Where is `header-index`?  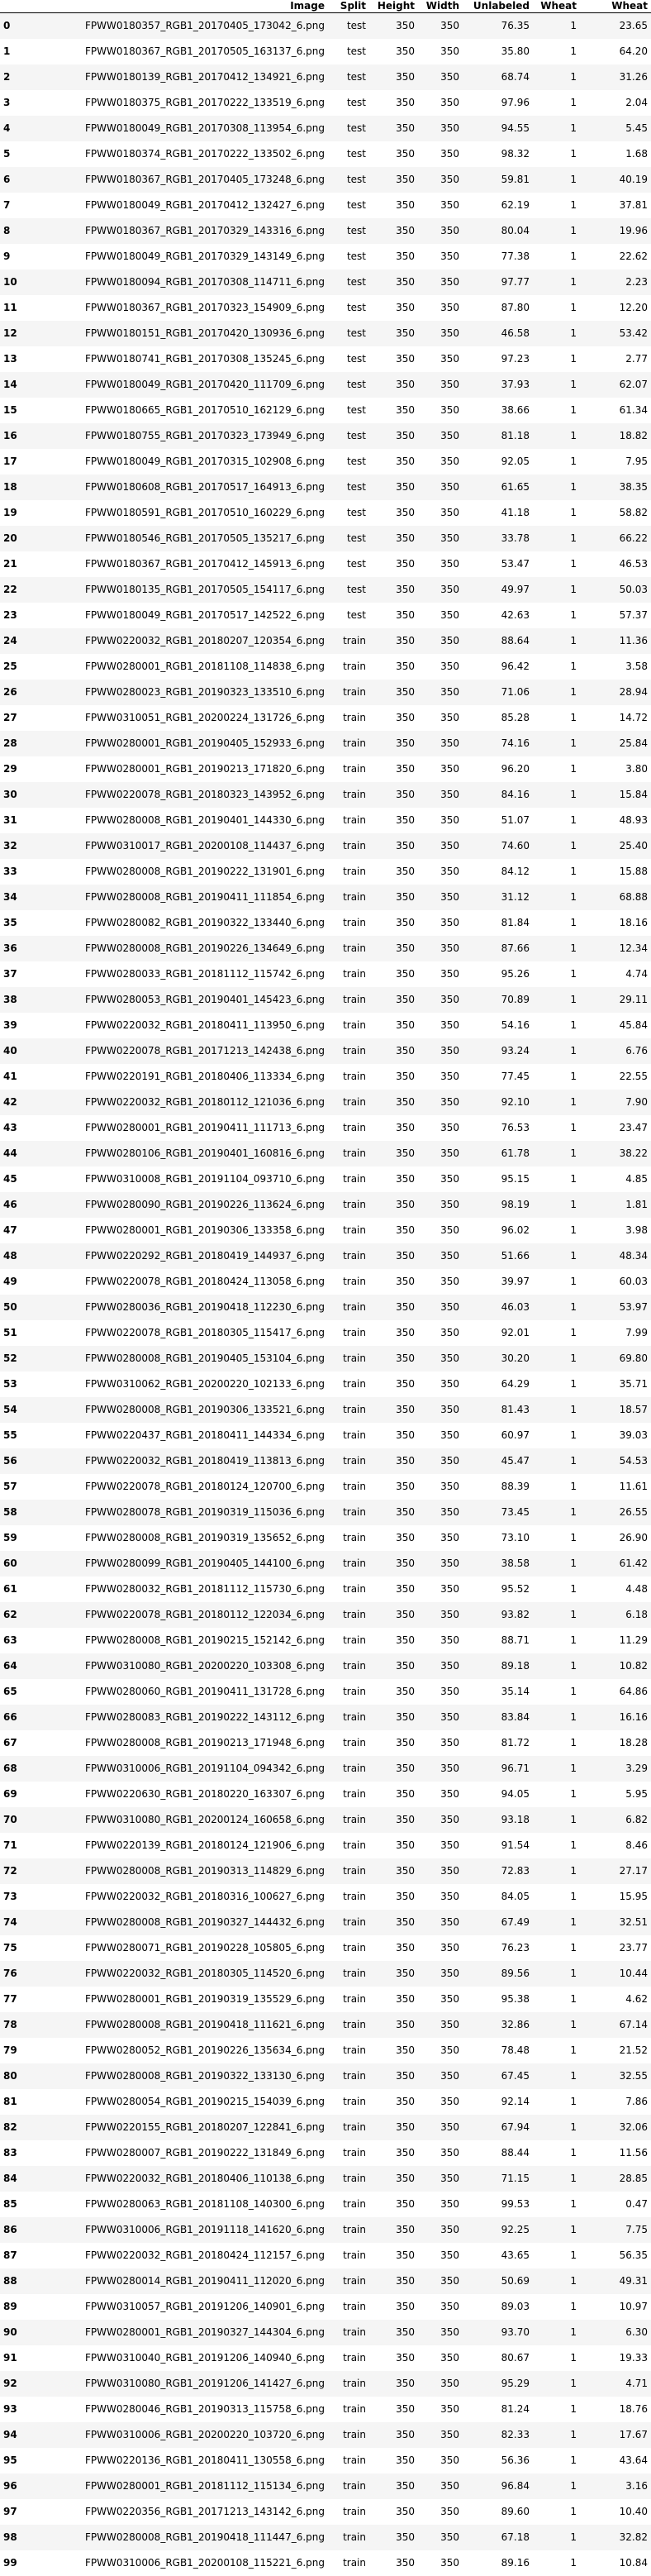
header-index is located at coordinates (16, 6).